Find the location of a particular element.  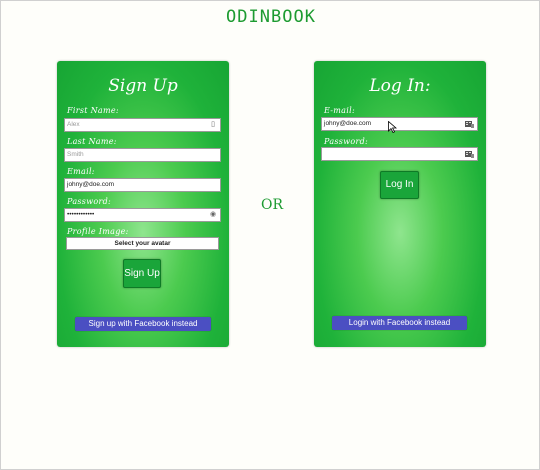

last-name-input: Smith is located at coordinates (142, 155).